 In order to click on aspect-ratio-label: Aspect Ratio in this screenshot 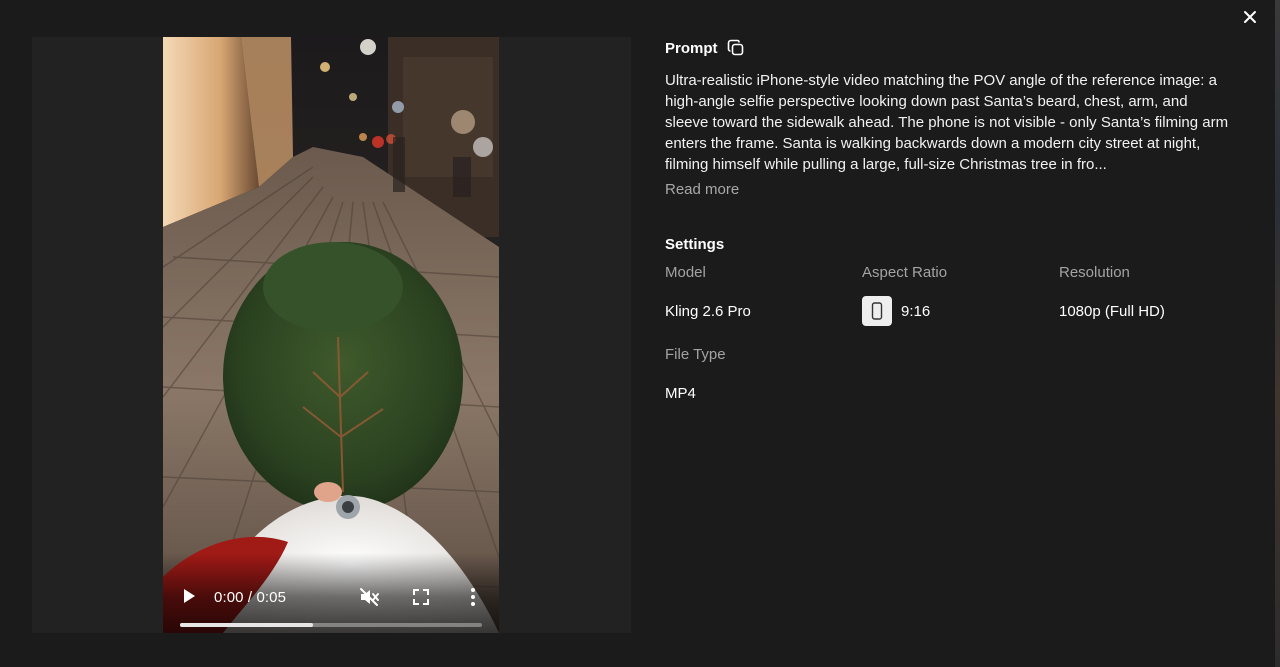, I will do `click(905, 272)`.